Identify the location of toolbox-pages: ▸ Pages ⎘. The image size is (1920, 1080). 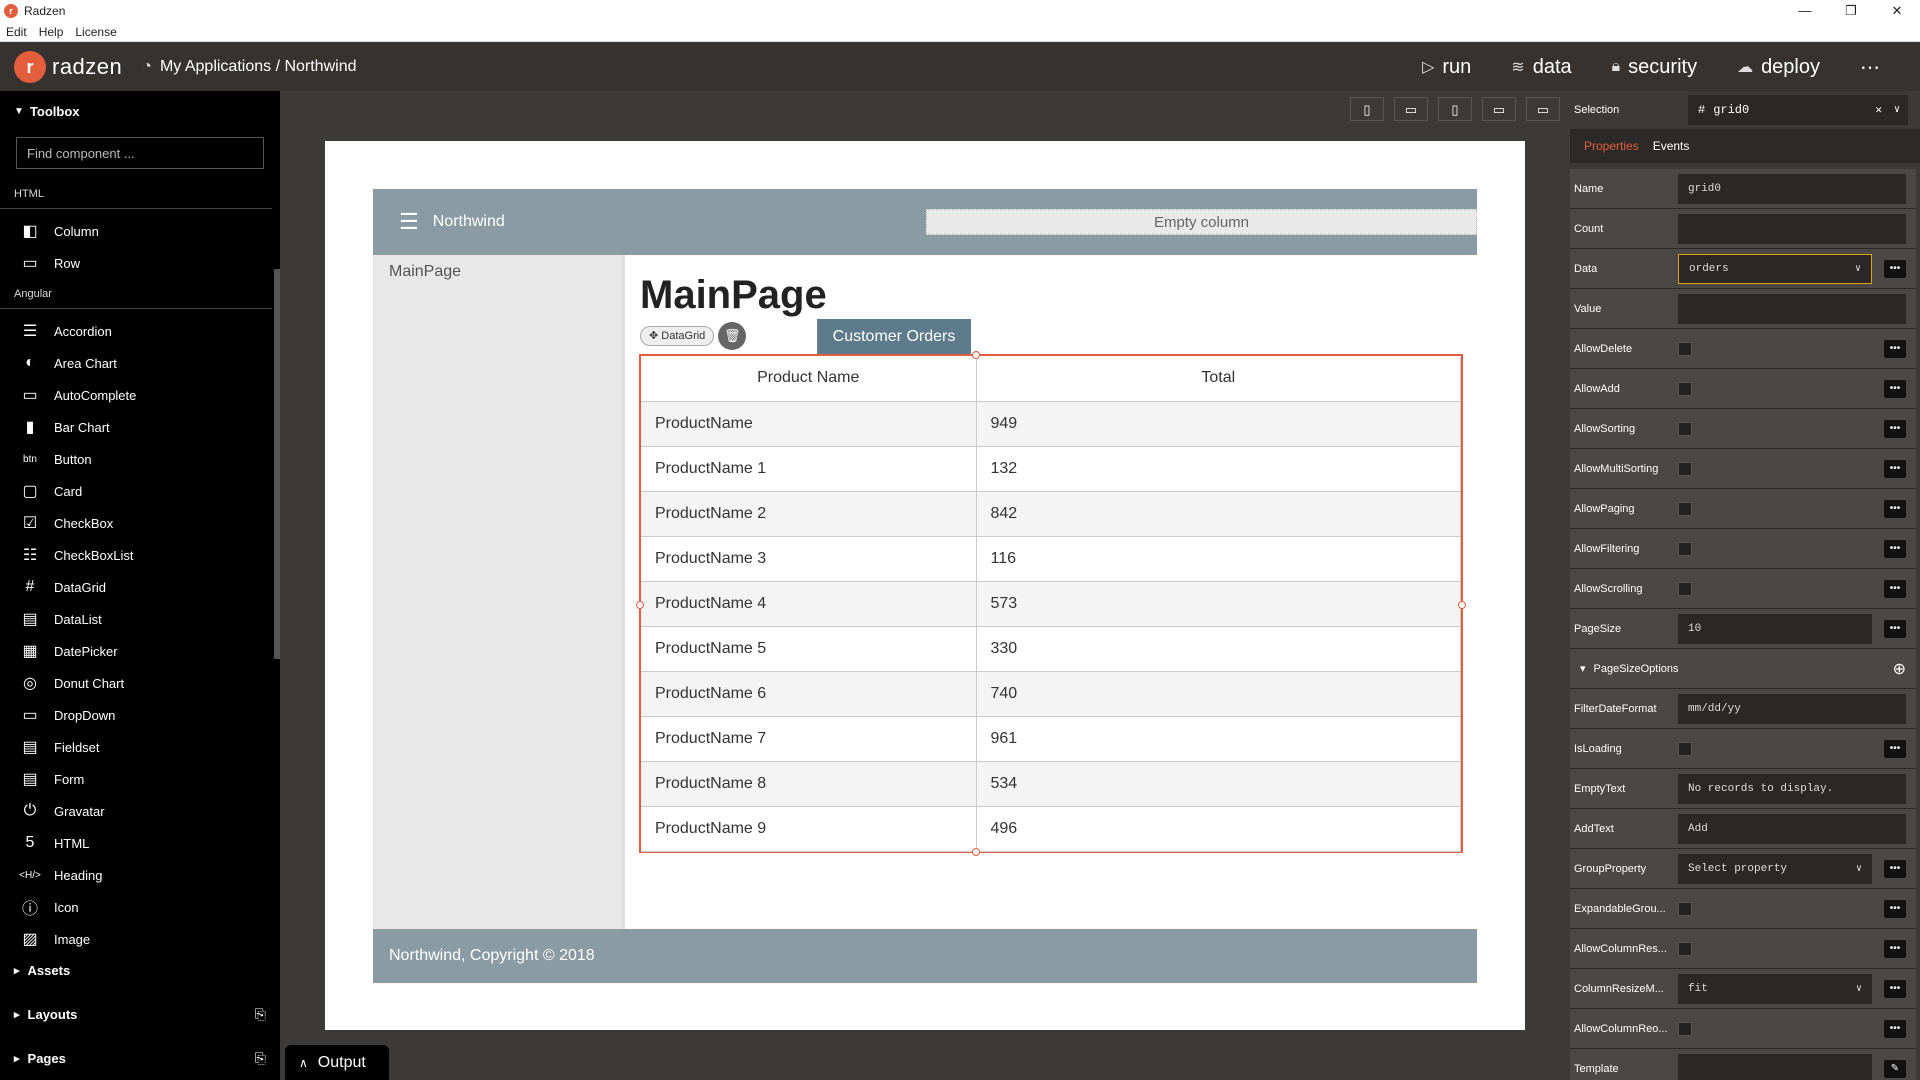
(140, 1058).